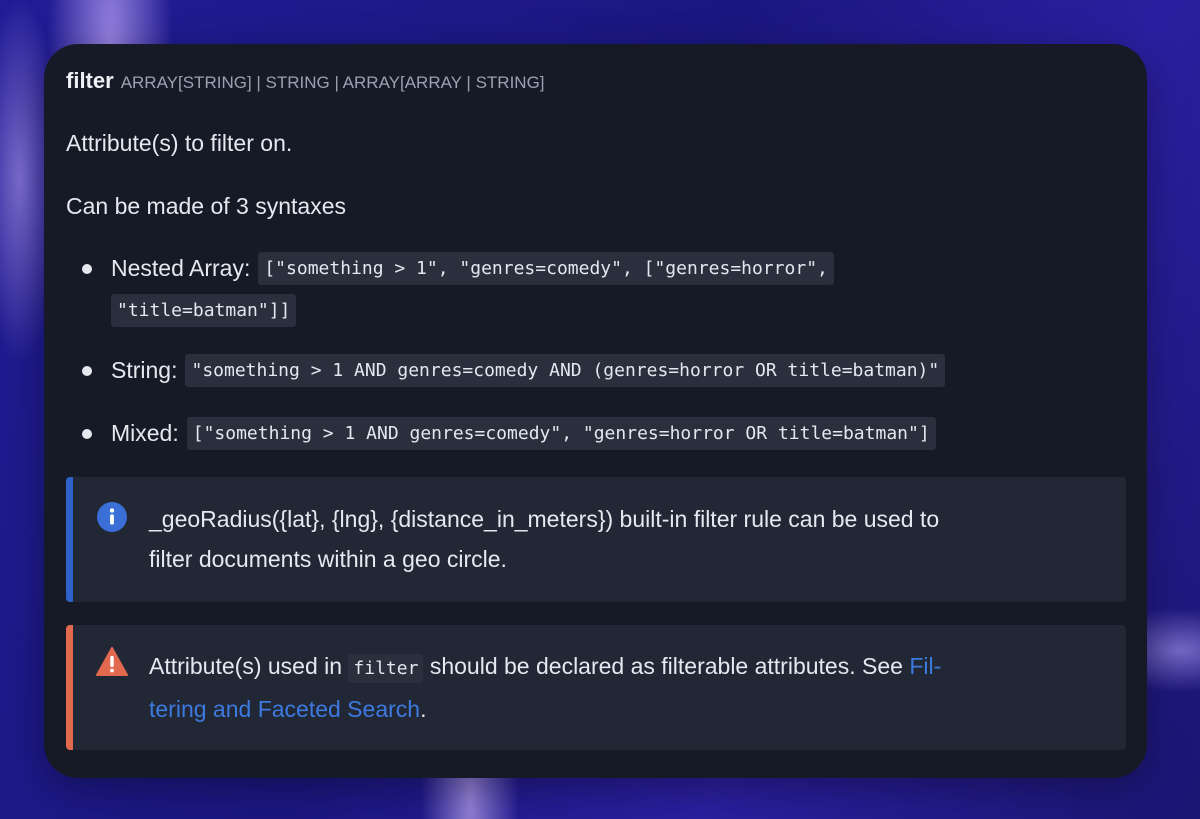 The height and width of the screenshot is (819, 1200). What do you see at coordinates (423, 709) in the screenshot?
I see `warning-trailing-period: .` at bounding box center [423, 709].